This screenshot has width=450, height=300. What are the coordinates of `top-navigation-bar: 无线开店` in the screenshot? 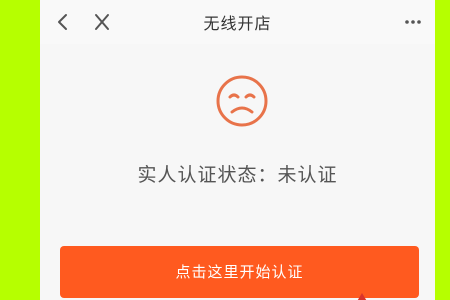 It's located at (237, 22).